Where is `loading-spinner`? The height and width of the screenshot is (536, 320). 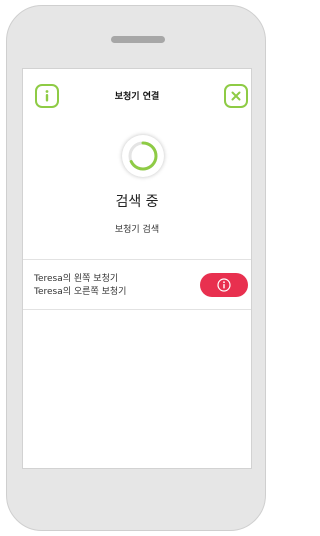
loading-spinner is located at coordinates (143, 156).